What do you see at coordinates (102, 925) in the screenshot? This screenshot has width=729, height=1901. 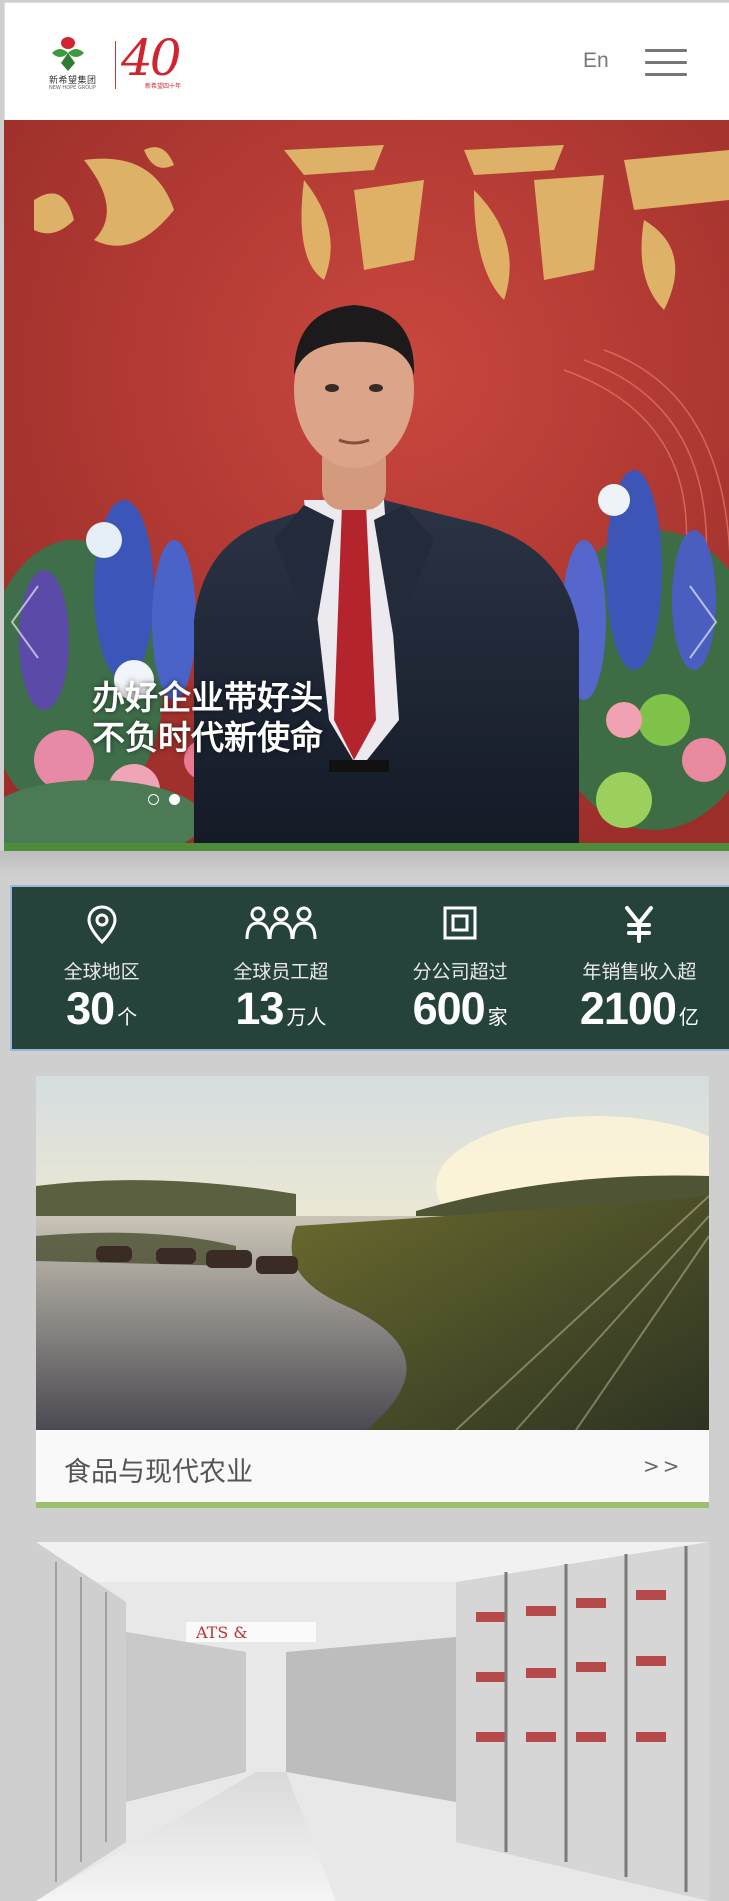 I see `location-pin-icon` at bounding box center [102, 925].